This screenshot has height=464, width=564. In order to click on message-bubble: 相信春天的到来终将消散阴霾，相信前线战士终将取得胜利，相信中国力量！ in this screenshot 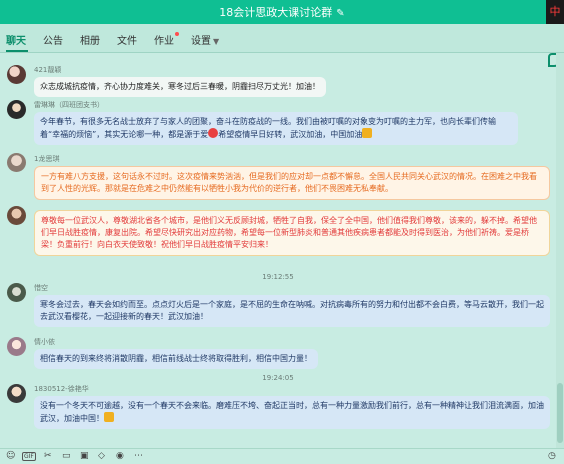, I will do `click(176, 359)`.